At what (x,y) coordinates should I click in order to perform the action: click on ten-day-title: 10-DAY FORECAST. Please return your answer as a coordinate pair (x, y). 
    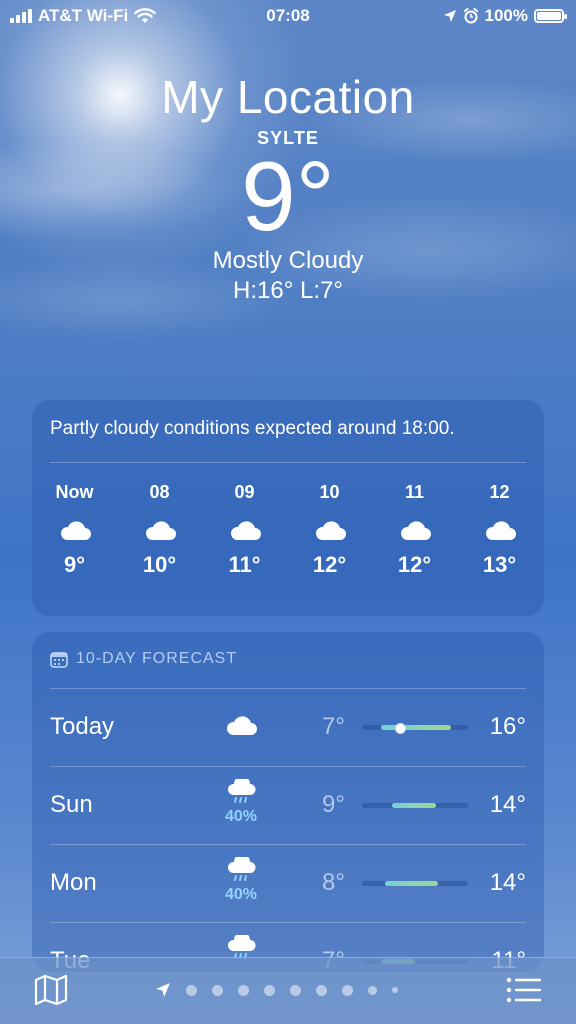
    Looking at the image, I should click on (157, 658).